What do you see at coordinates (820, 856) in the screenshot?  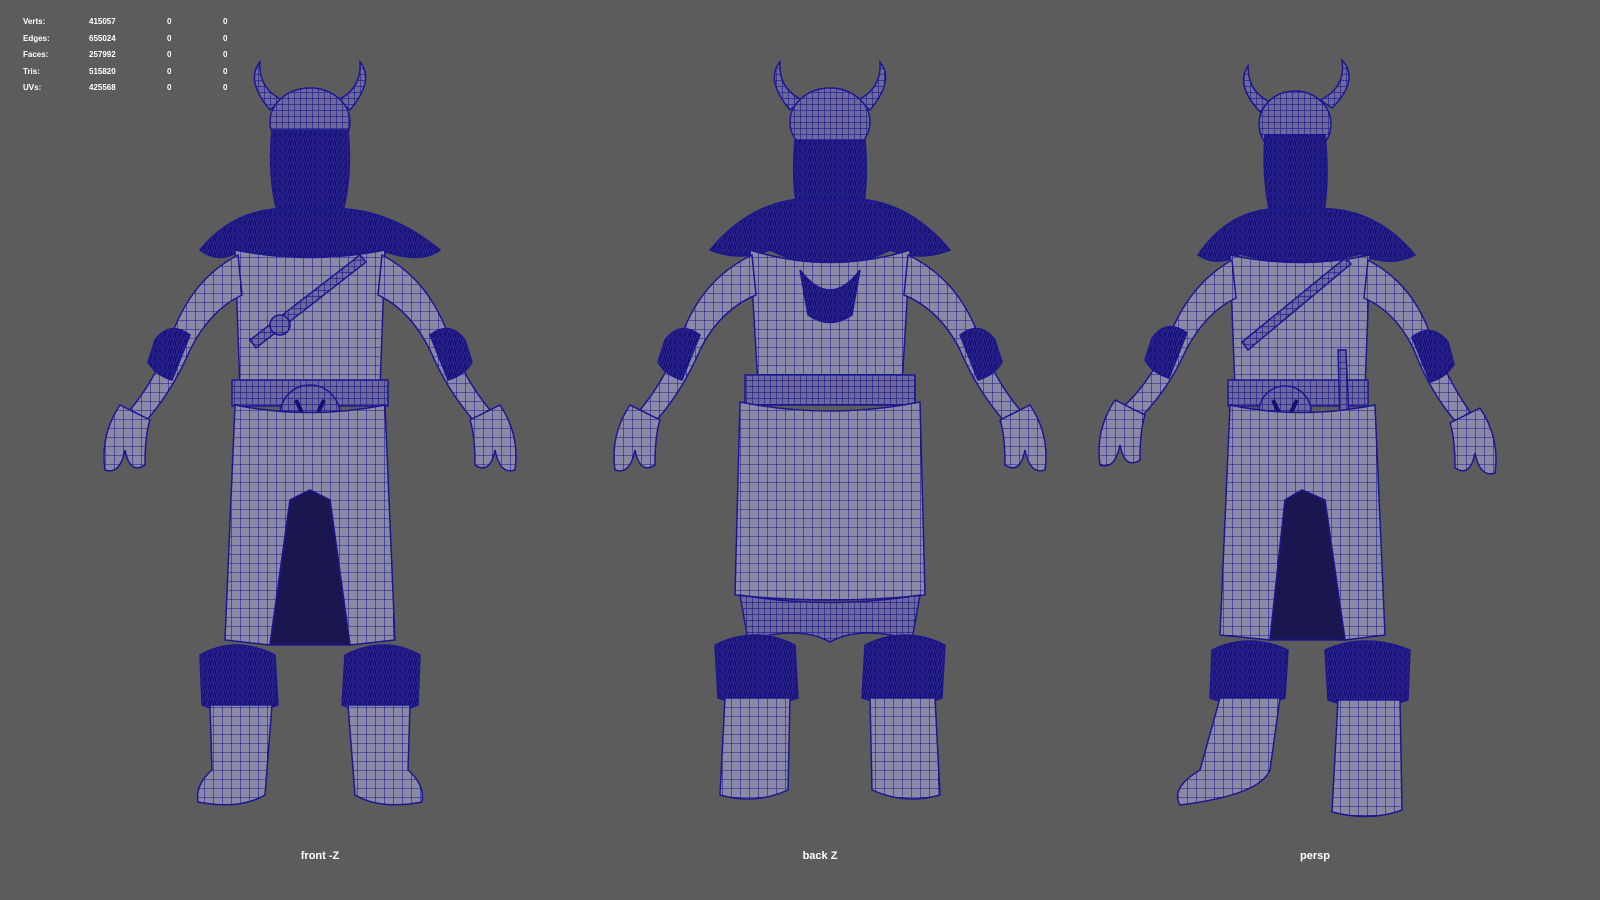 I see `view-label-back: back Z` at bounding box center [820, 856].